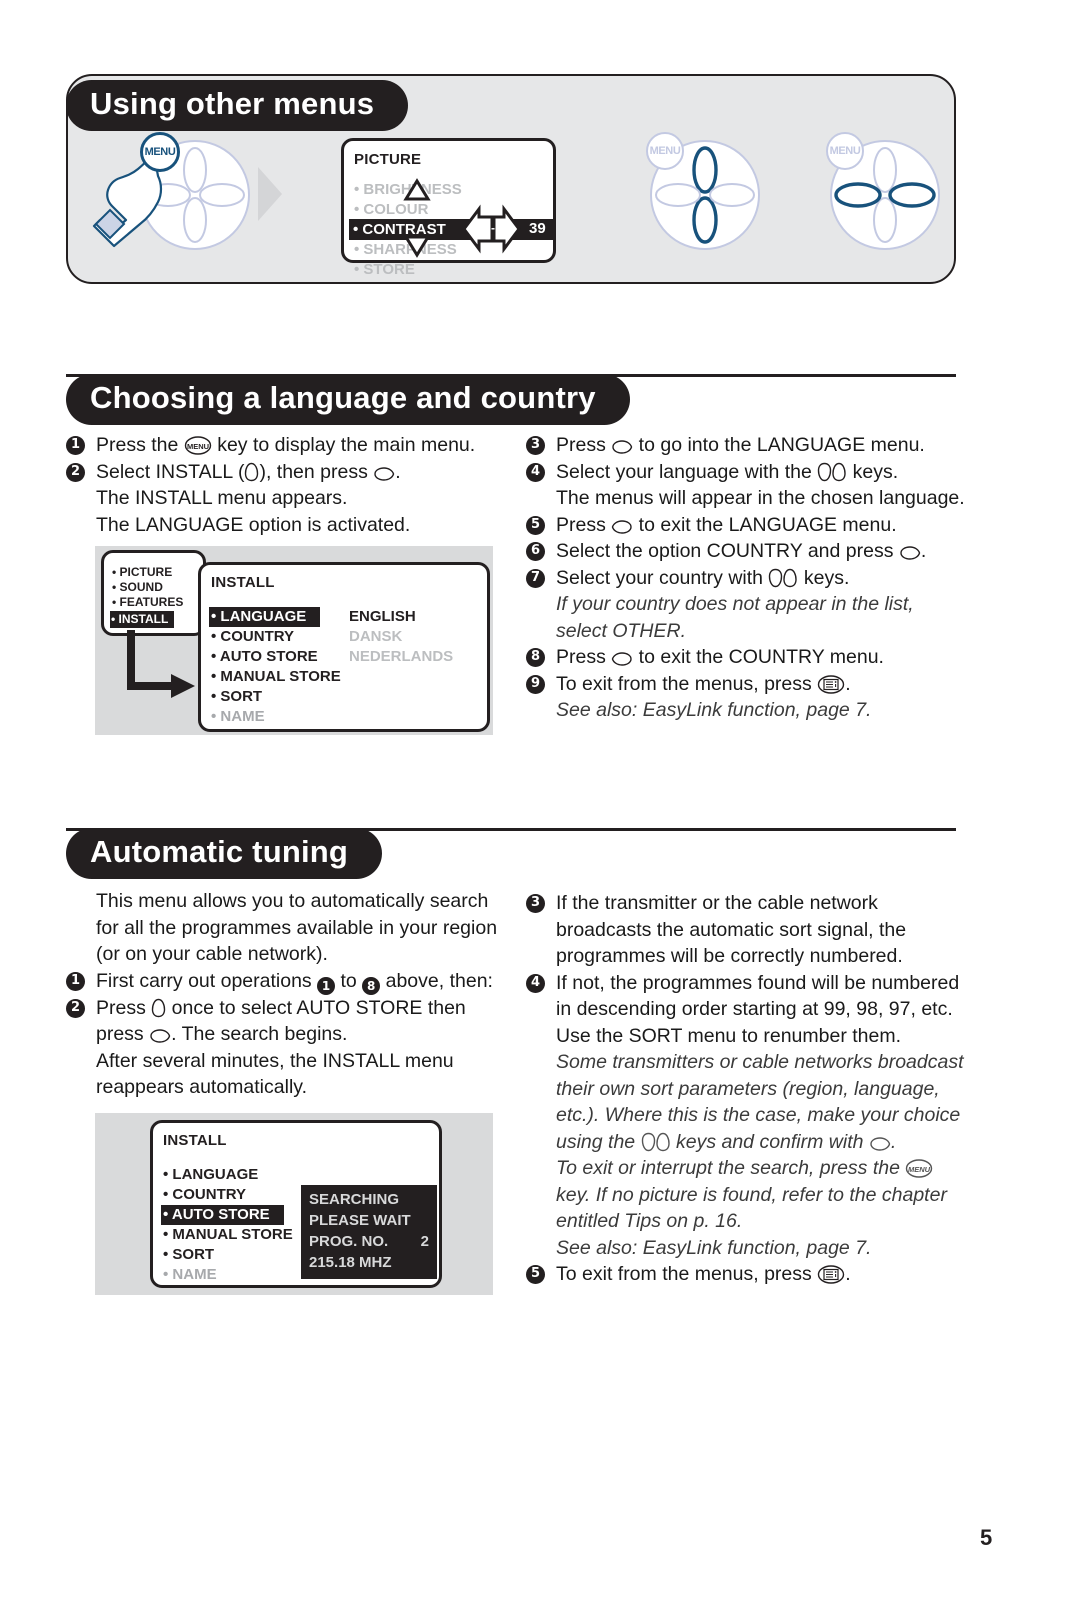 The image size is (1080, 1620). I want to click on inline-step-1: 1, so click(326, 985).